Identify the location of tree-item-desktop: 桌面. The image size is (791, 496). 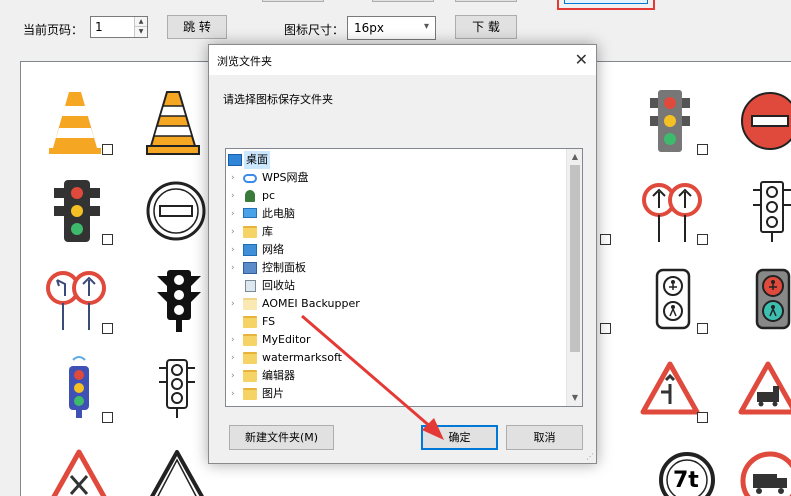
(396, 160).